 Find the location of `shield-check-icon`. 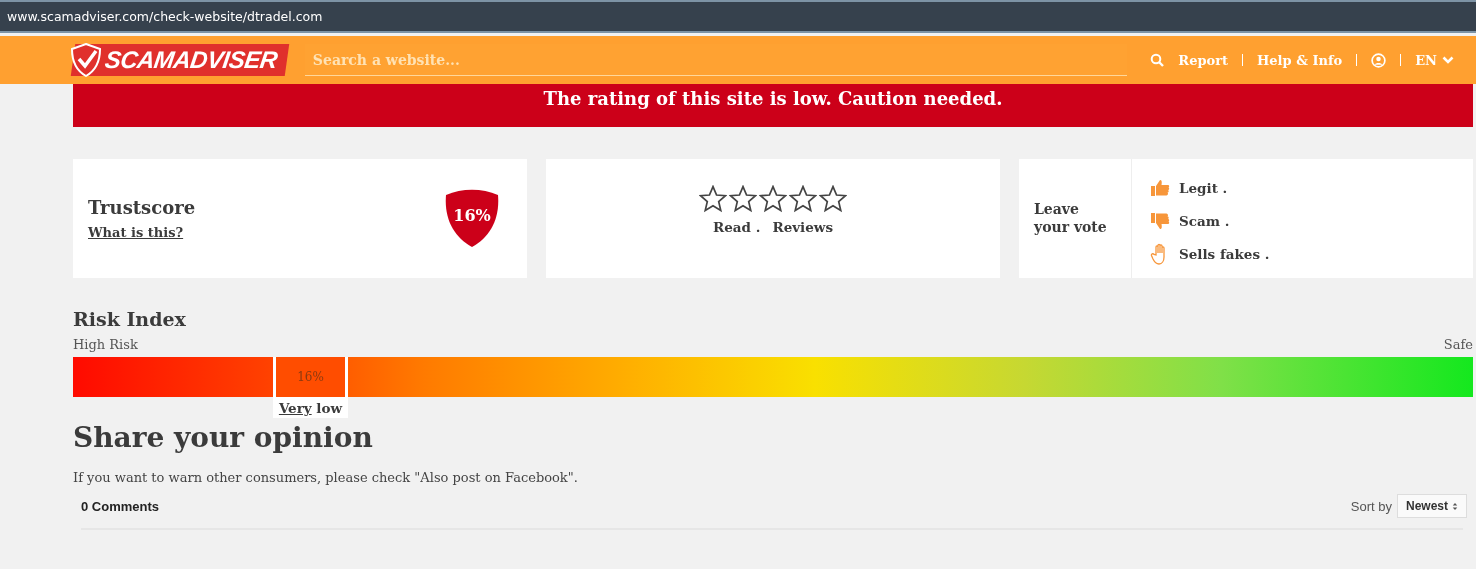

shield-check-icon is located at coordinates (86, 60).